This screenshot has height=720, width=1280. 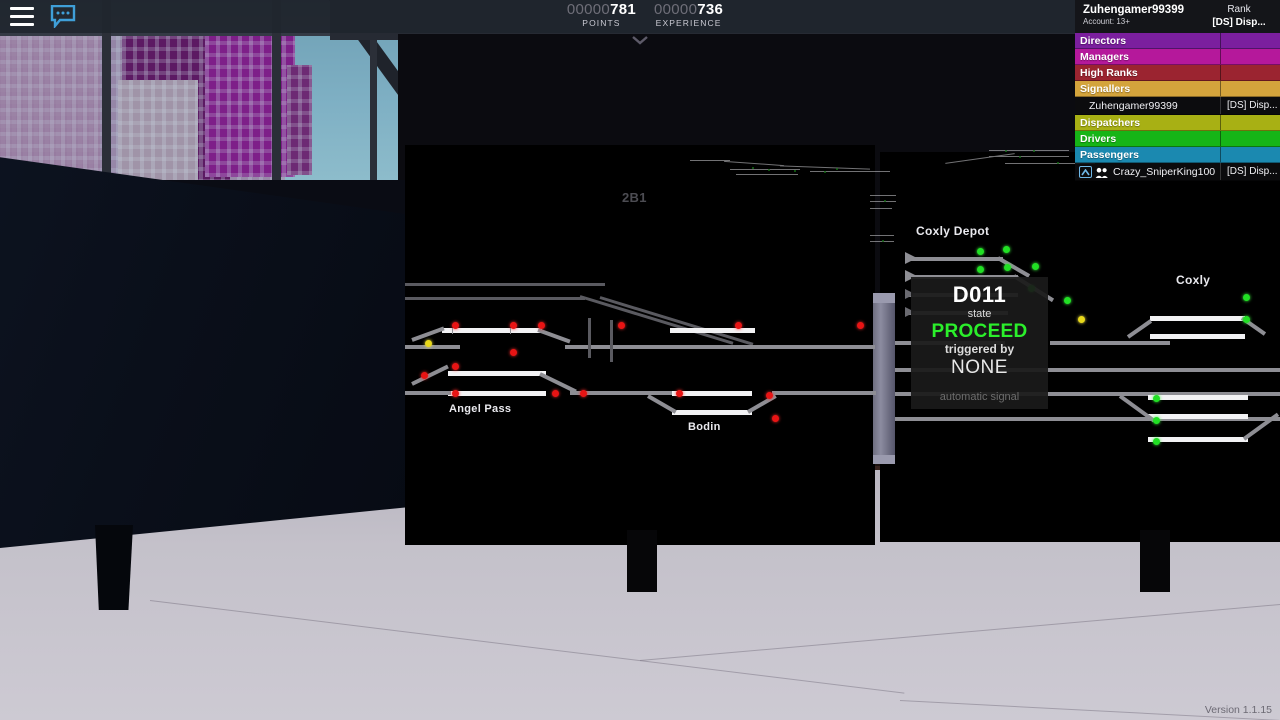 What do you see at coordinates (640, 38) in the screenshot?
I see `chevron-down-icon` at bounding box center [640, 38].